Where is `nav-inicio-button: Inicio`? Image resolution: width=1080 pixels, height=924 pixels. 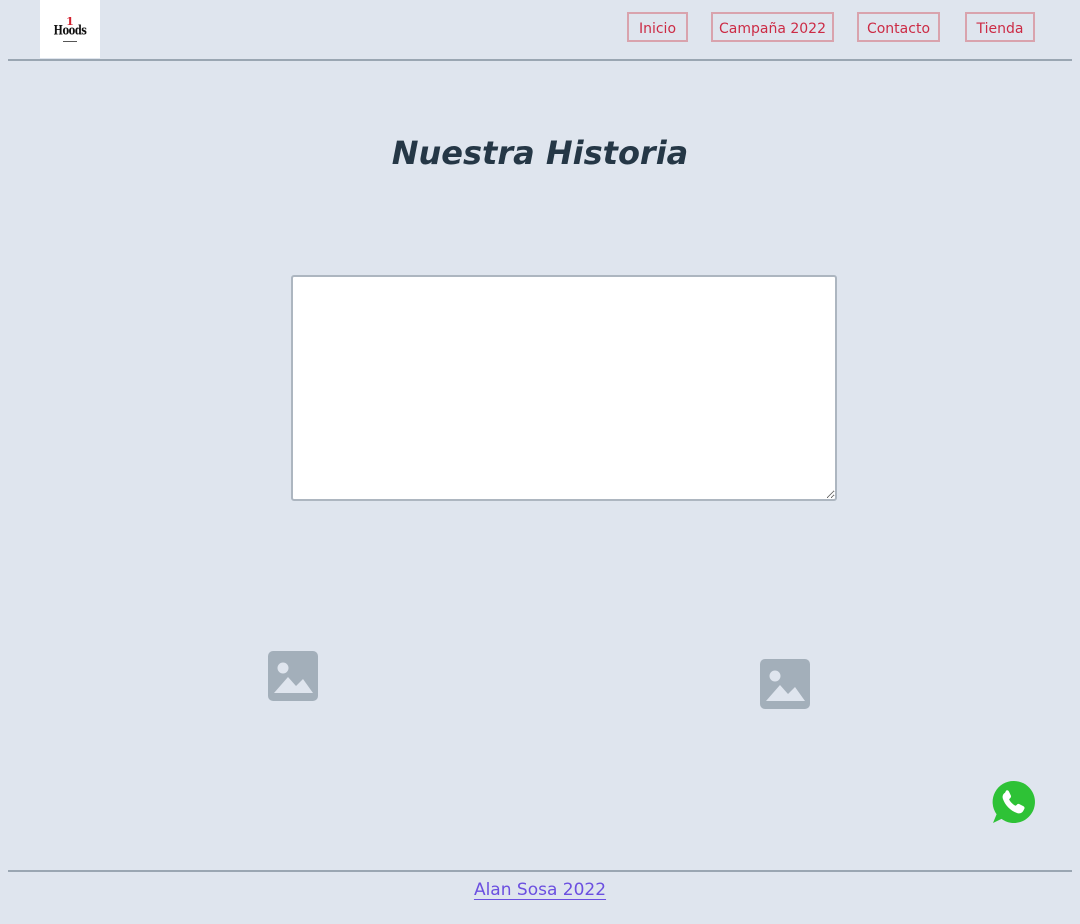 nav-inicio-button: Inicio is located at coordinates (657, 27).